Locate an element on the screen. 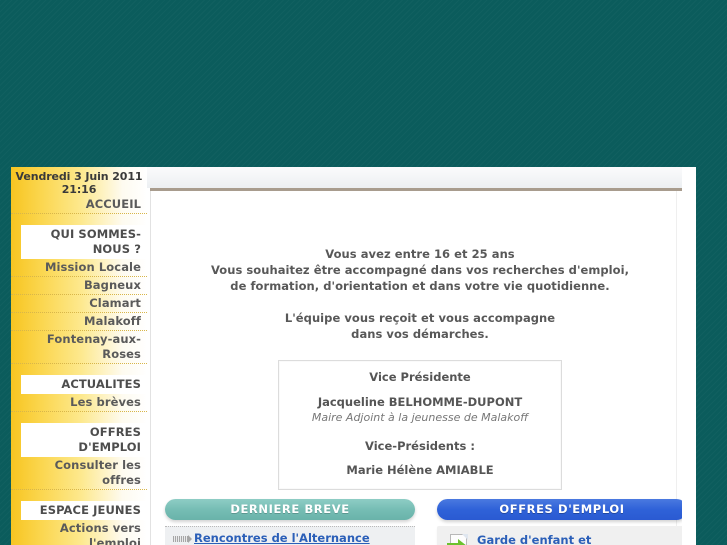 Image resolution: width=727 pixels, height=545 pixels. intro-line-1: Vous avez entre 16 et 25 ans is located at coordinates (420, 254).